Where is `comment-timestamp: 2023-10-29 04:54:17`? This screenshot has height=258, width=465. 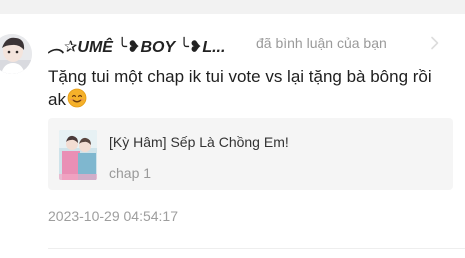
comment-timestamp: 2023-10-29 04:54:17 is located at coordinates (113, 216).